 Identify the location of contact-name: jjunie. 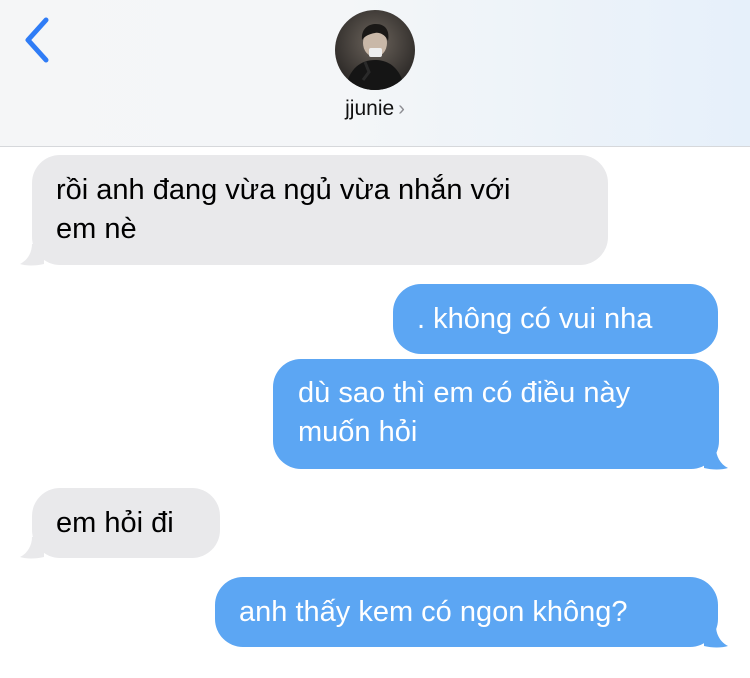
(370, 108).